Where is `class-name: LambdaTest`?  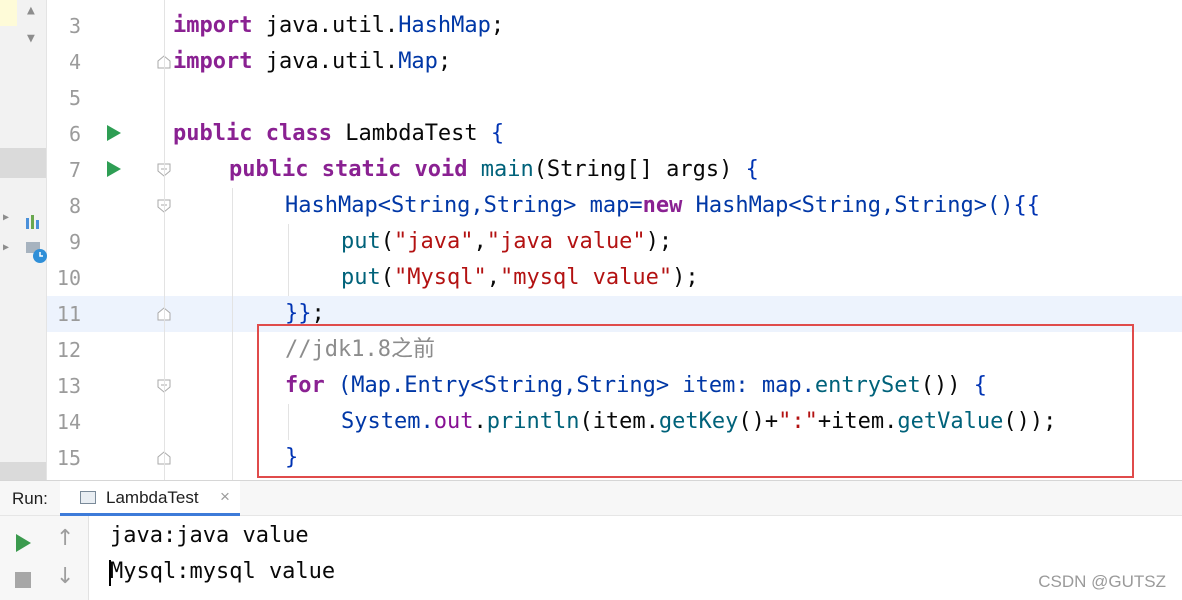
class-name: LambdaTest is located at coordinates (411, 133).